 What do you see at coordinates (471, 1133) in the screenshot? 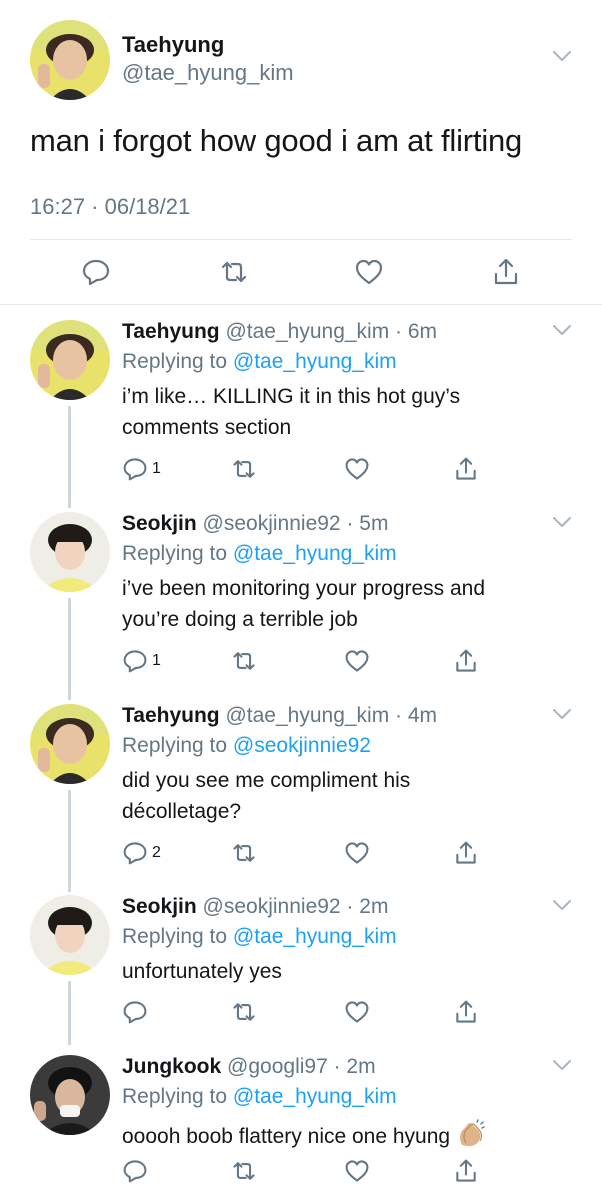
I see `clapping-hands-icon` at bounding box center [471, 1133].